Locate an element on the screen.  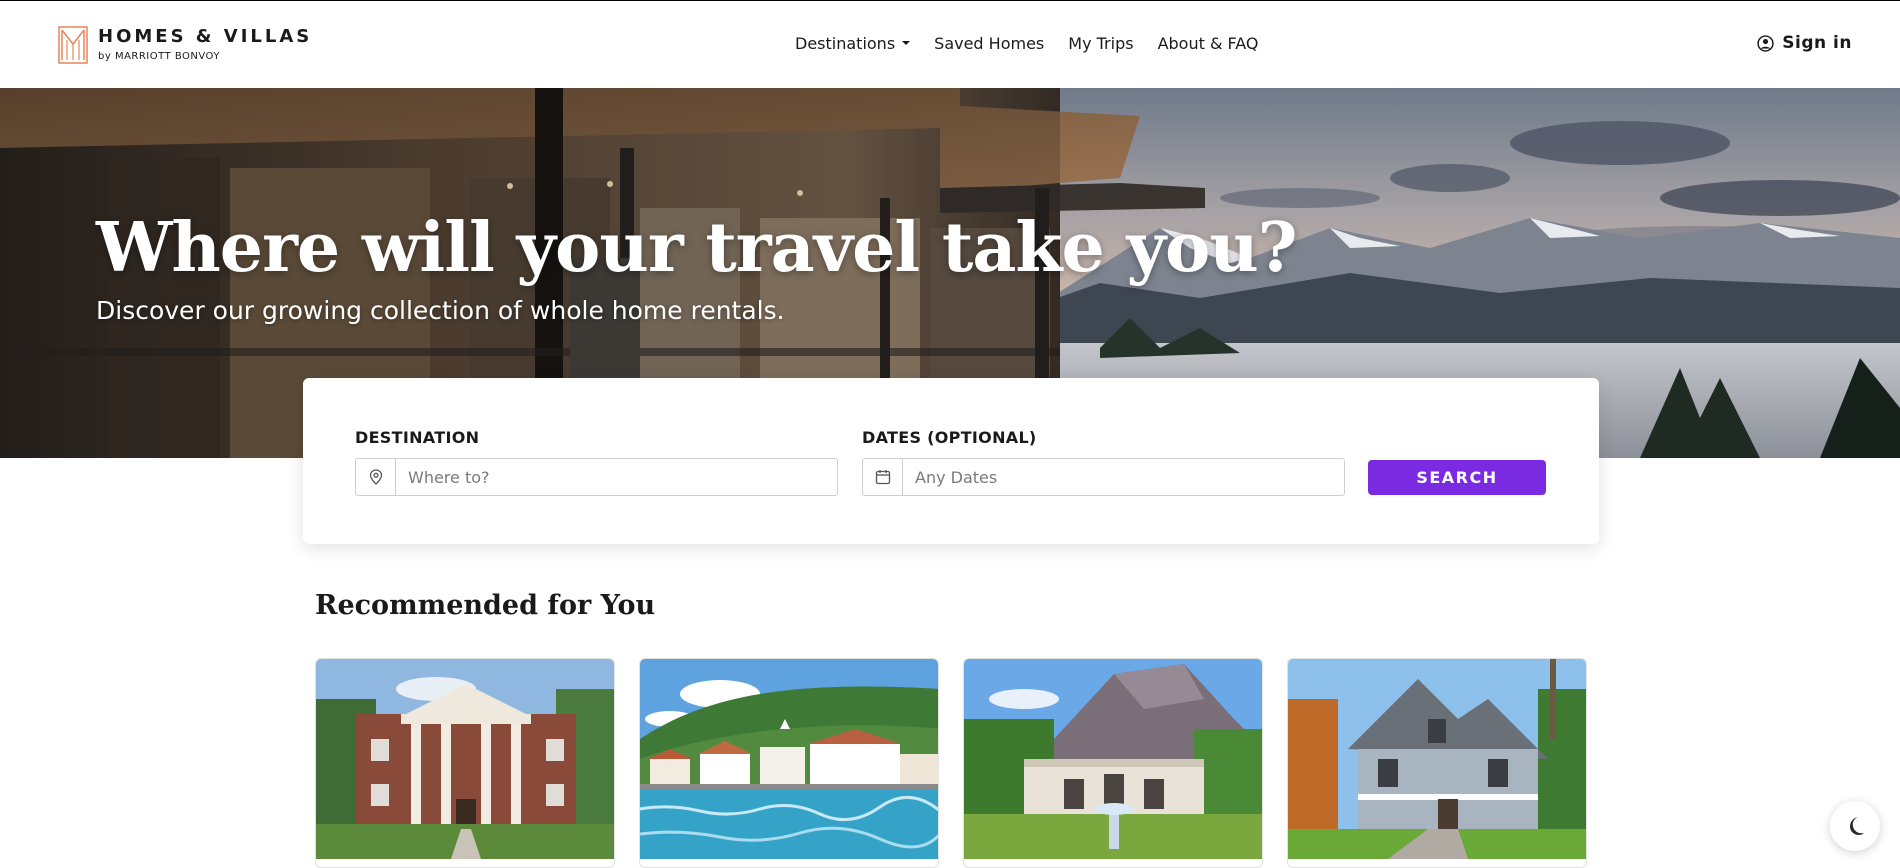
user-circle-icon is located at coordinates (1765, 43).